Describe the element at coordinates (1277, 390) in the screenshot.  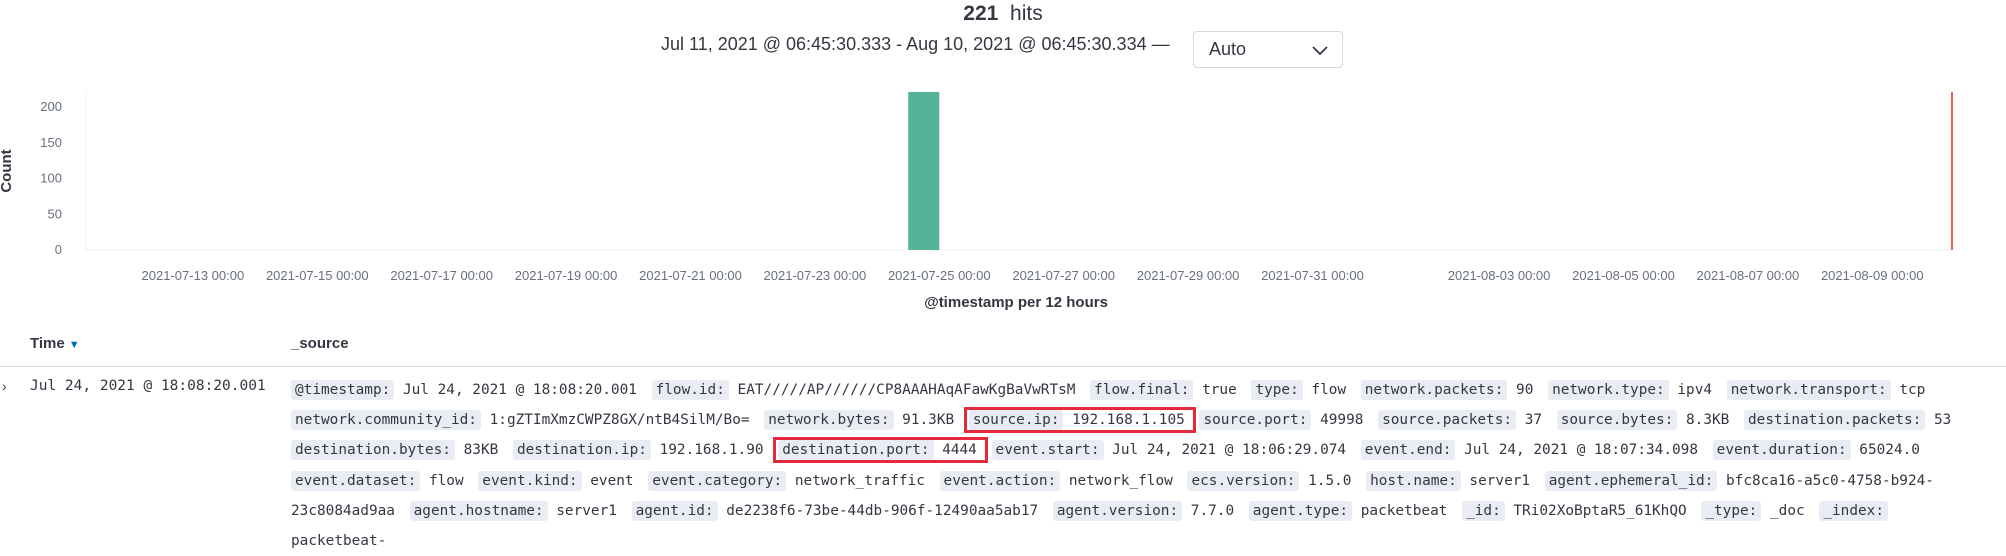
I see `field-key: type:` at that location.